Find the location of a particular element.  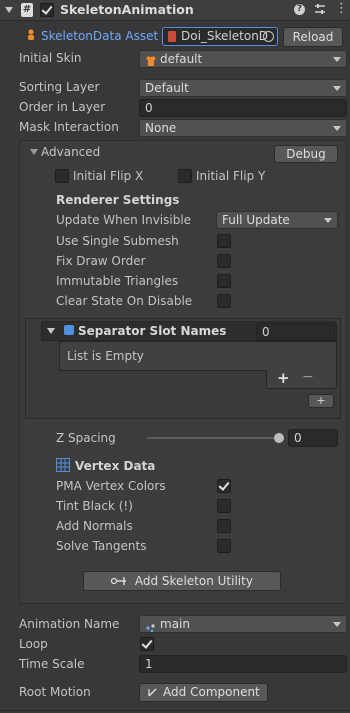

advanced-foldout-label: Advanced is located at coordinates (70, 152).